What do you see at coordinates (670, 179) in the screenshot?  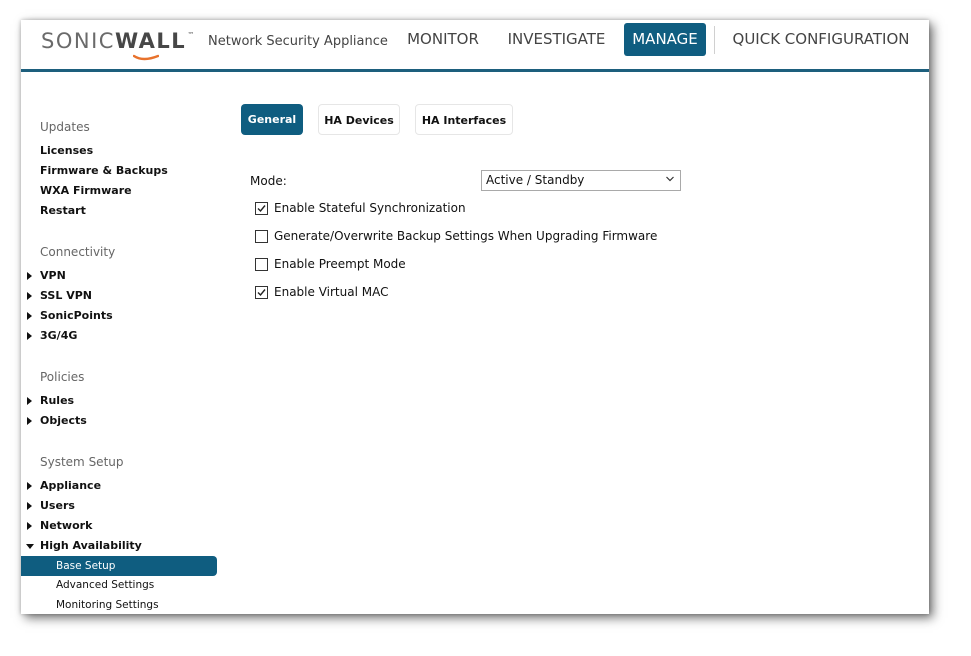 I see `chevron-down-icon` at bounding box center [670, 179].